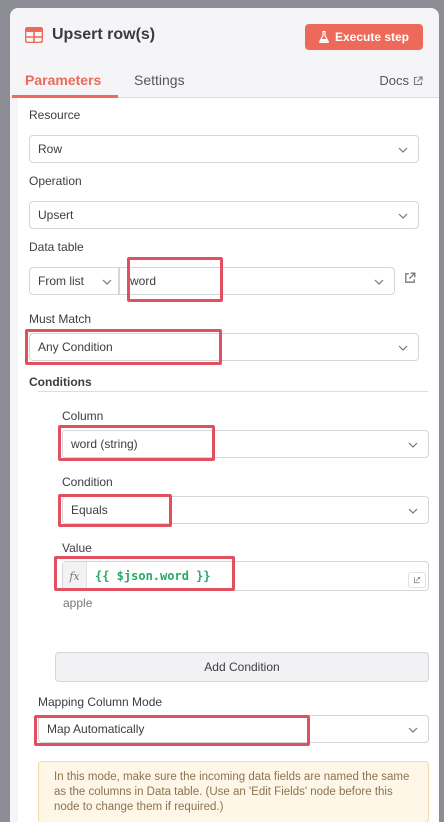 The image size is (444, 822). Describe the element at coordinates (417, 580) in the screenshot. I see `expand-expression-icon` at that location.